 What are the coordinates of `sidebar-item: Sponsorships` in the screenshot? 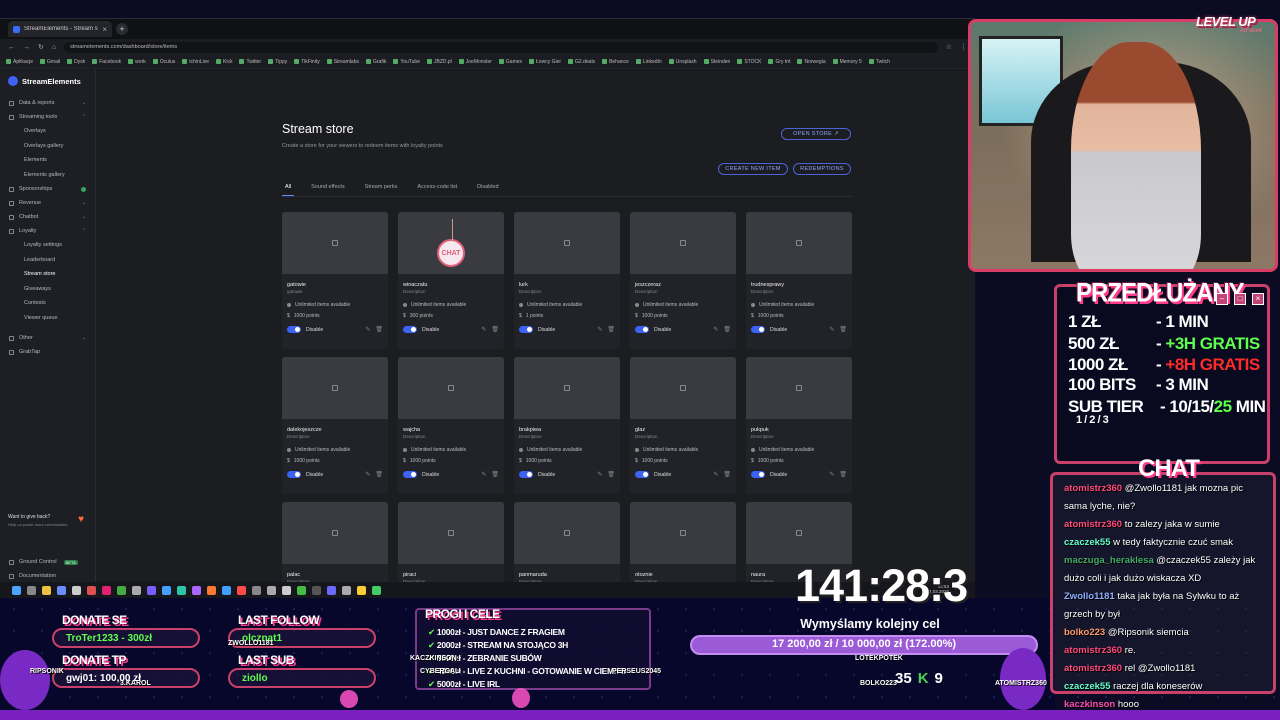 It's located at (47, 189).